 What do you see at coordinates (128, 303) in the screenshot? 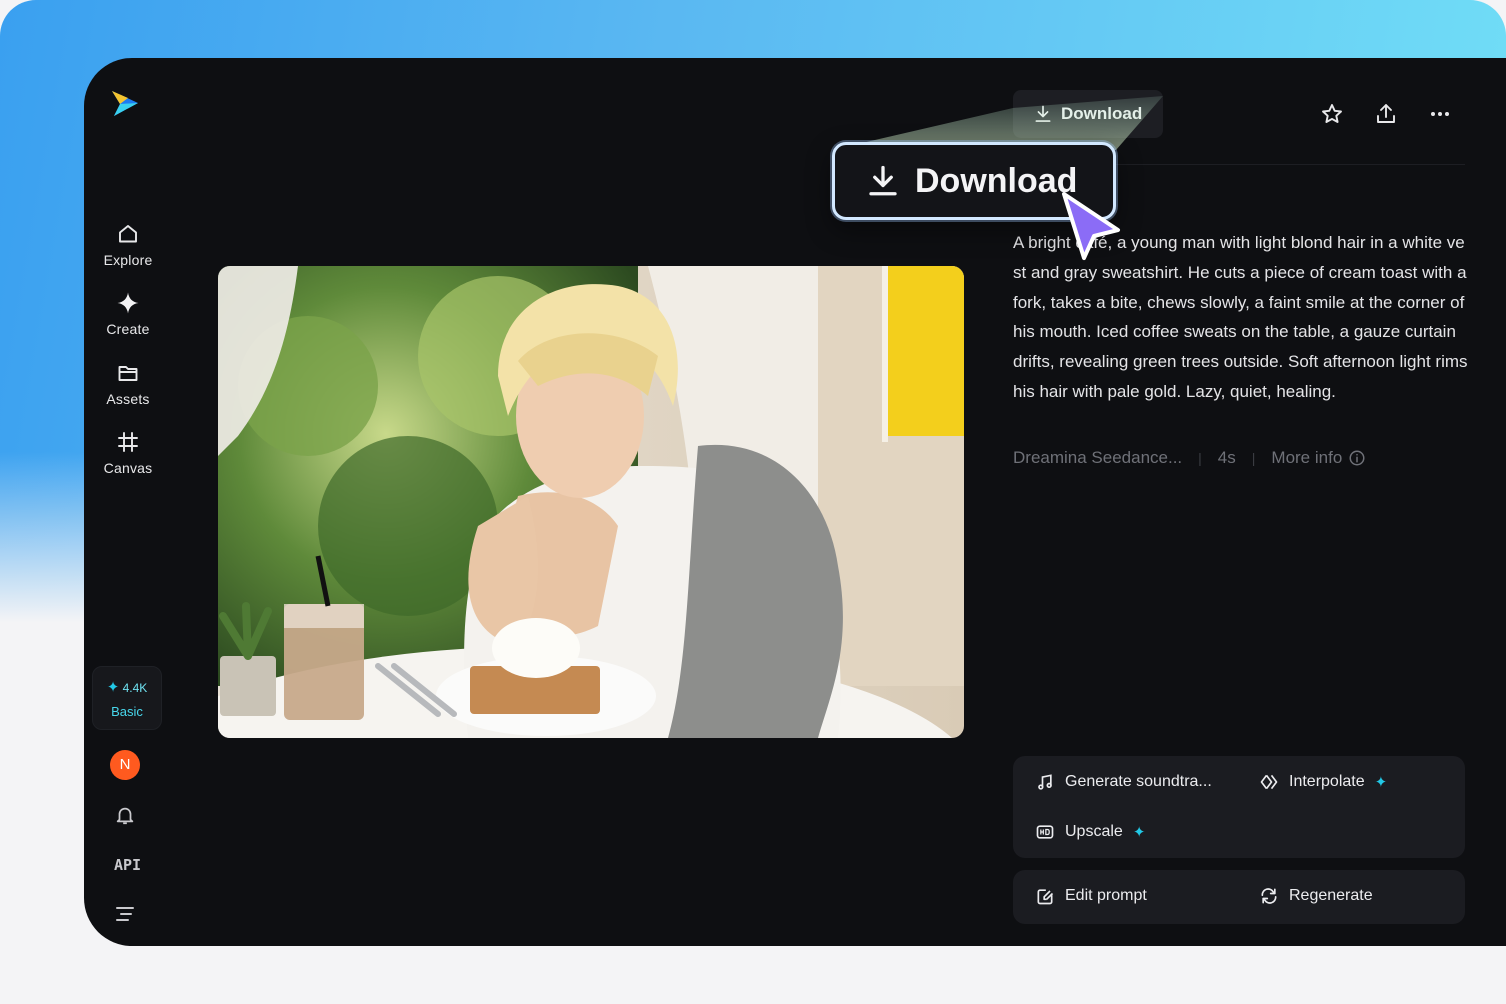
I see `sparkle-icon` at bounding box center [128, 303].